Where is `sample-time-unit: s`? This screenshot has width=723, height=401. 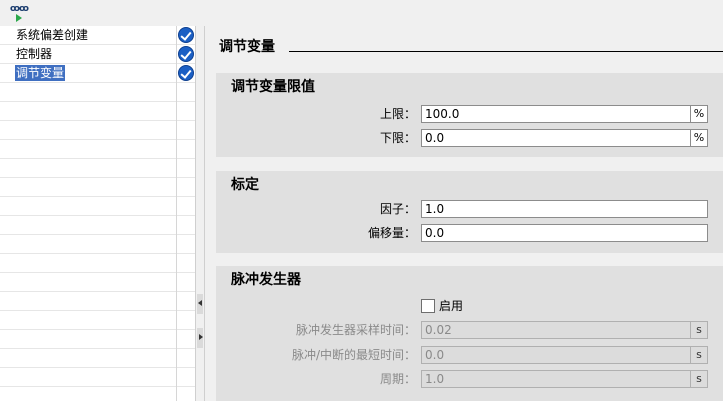
sample-time-unit: s is located at coordinates (699, 330).